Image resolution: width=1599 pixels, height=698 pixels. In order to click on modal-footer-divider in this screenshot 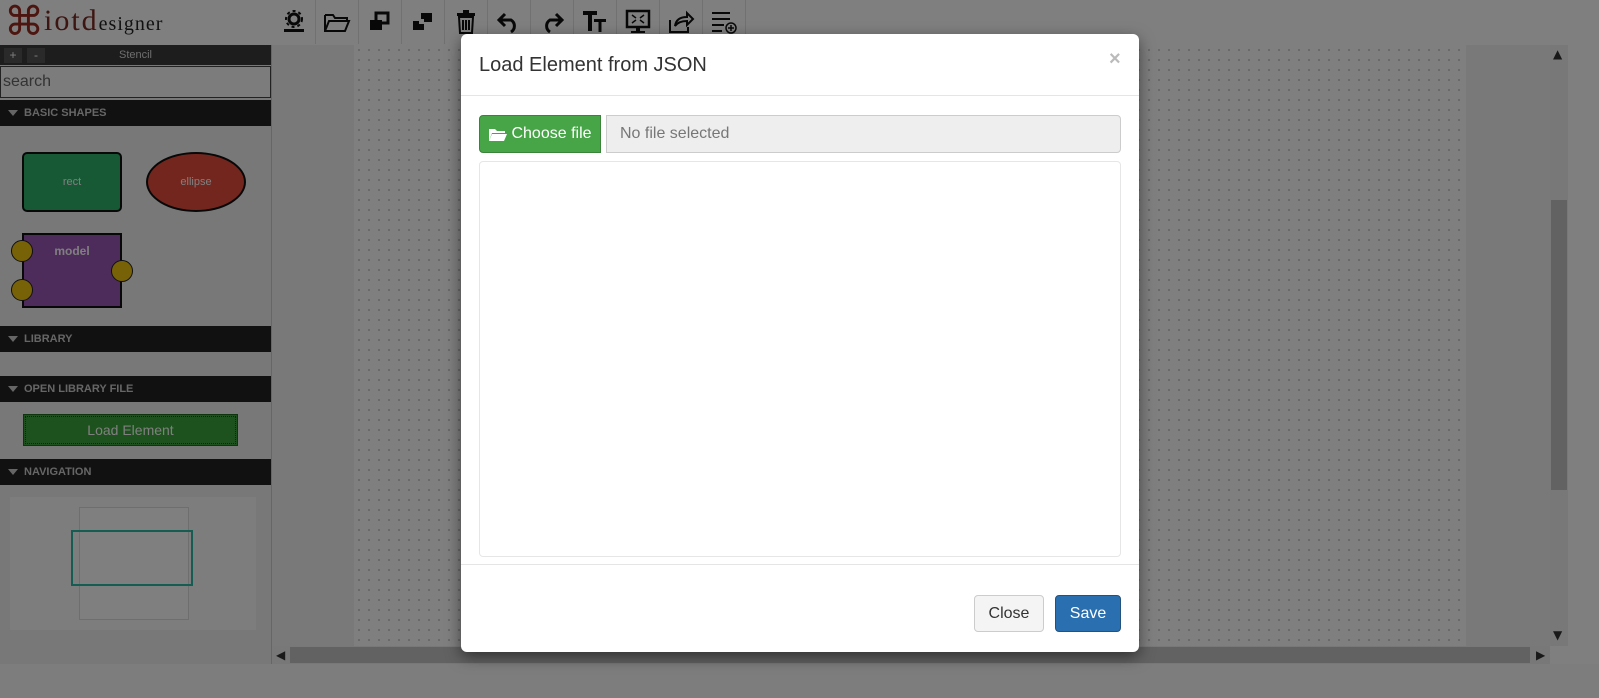, I will do `click(800, 564)`.